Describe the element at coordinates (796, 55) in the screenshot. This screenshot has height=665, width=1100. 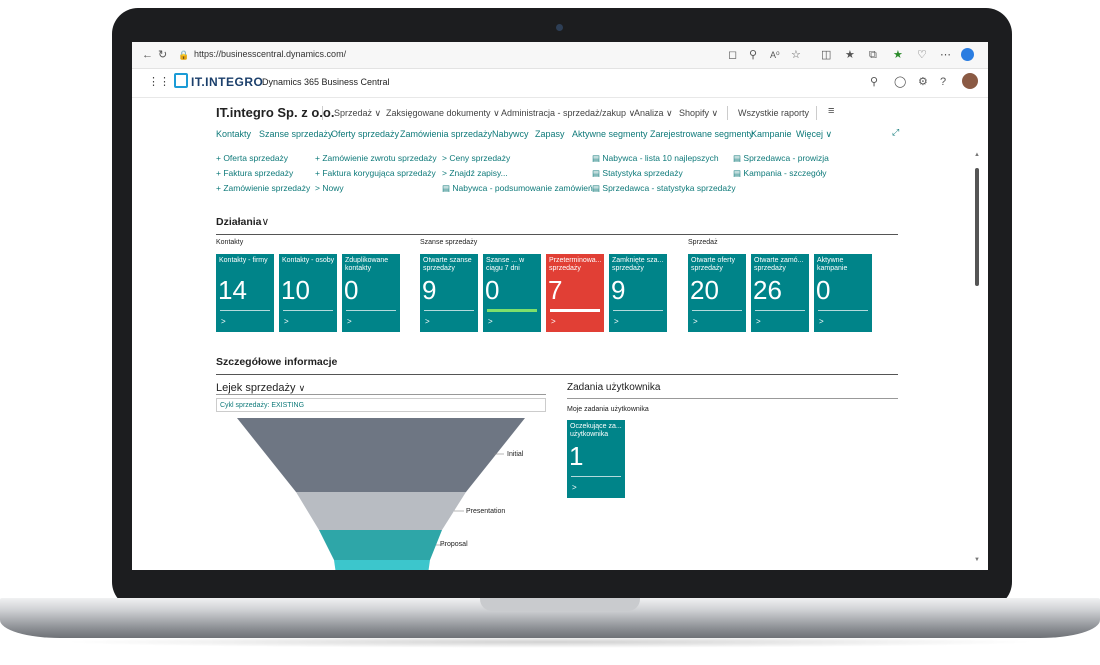
I see `favorite-icon: ☆` at that location.